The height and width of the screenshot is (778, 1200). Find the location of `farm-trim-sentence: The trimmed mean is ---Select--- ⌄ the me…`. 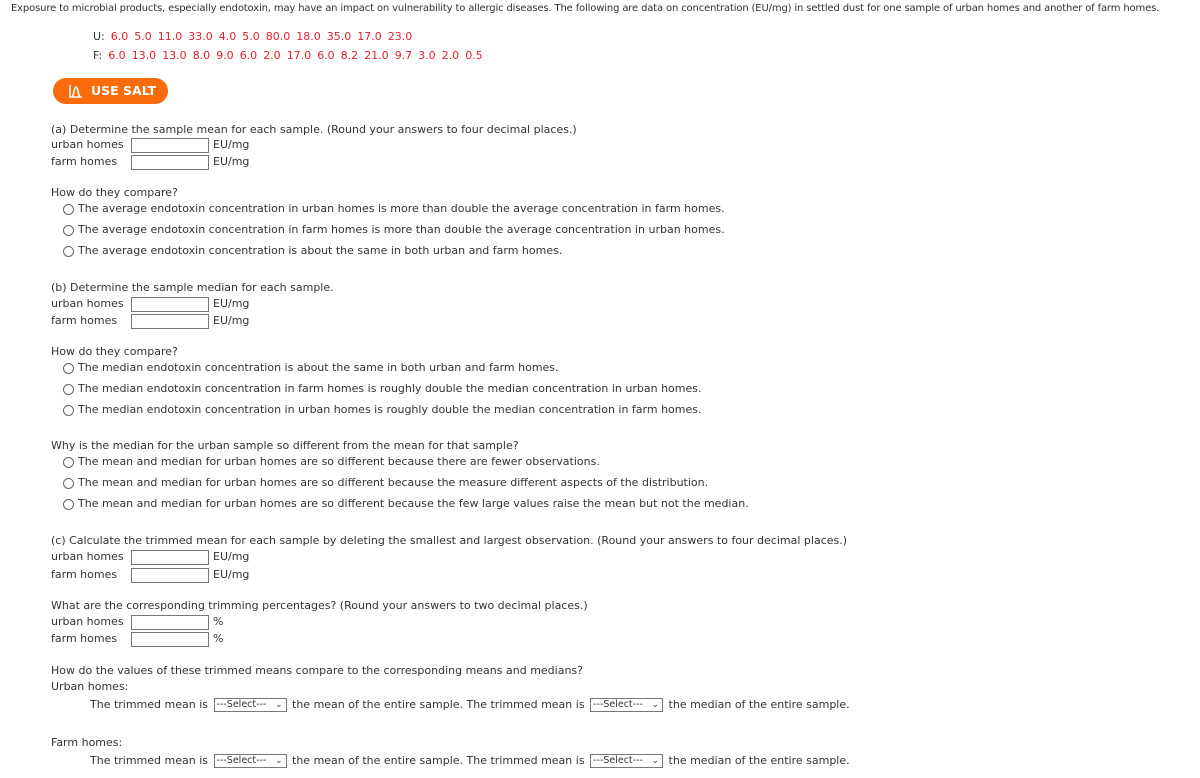

farm-trim-sentence: The trimmed mean is ---Select--- ⌄ the me… is located at coordinates (470, 761).